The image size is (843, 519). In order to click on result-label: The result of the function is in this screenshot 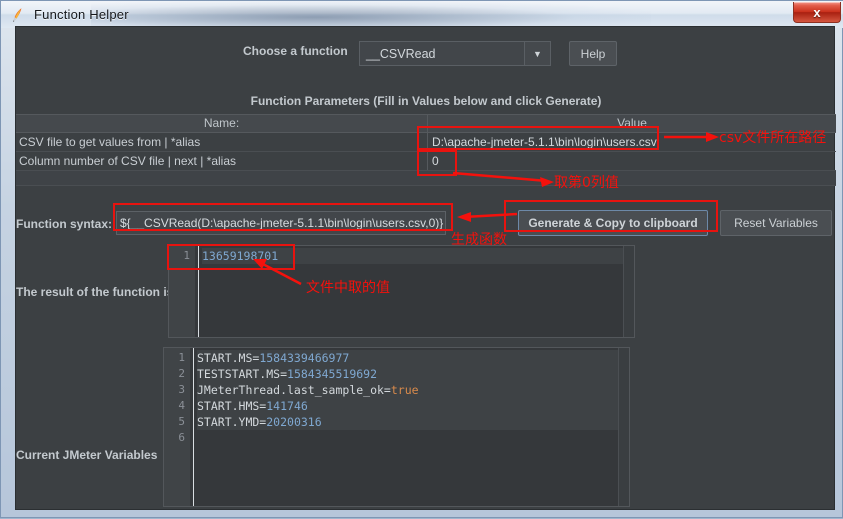, I will do `click(95, 292)`.